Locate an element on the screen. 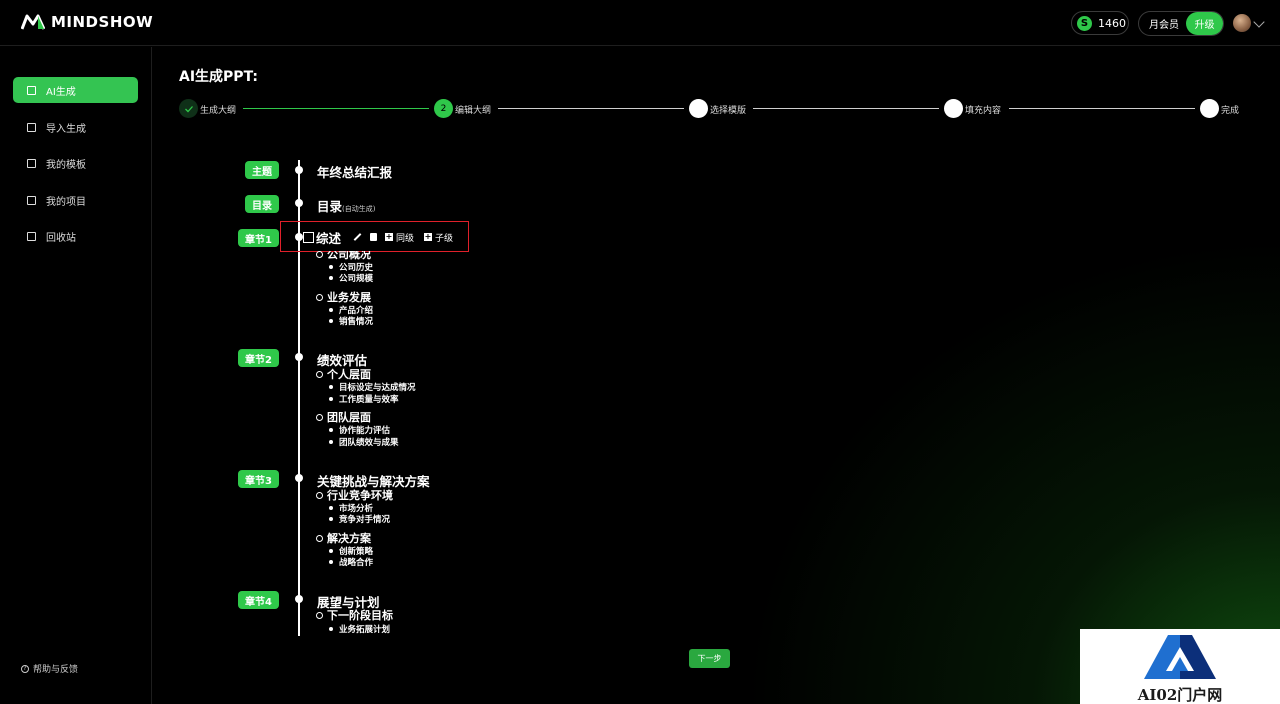  ai-doc-icon is located at coordinates (31, 90).